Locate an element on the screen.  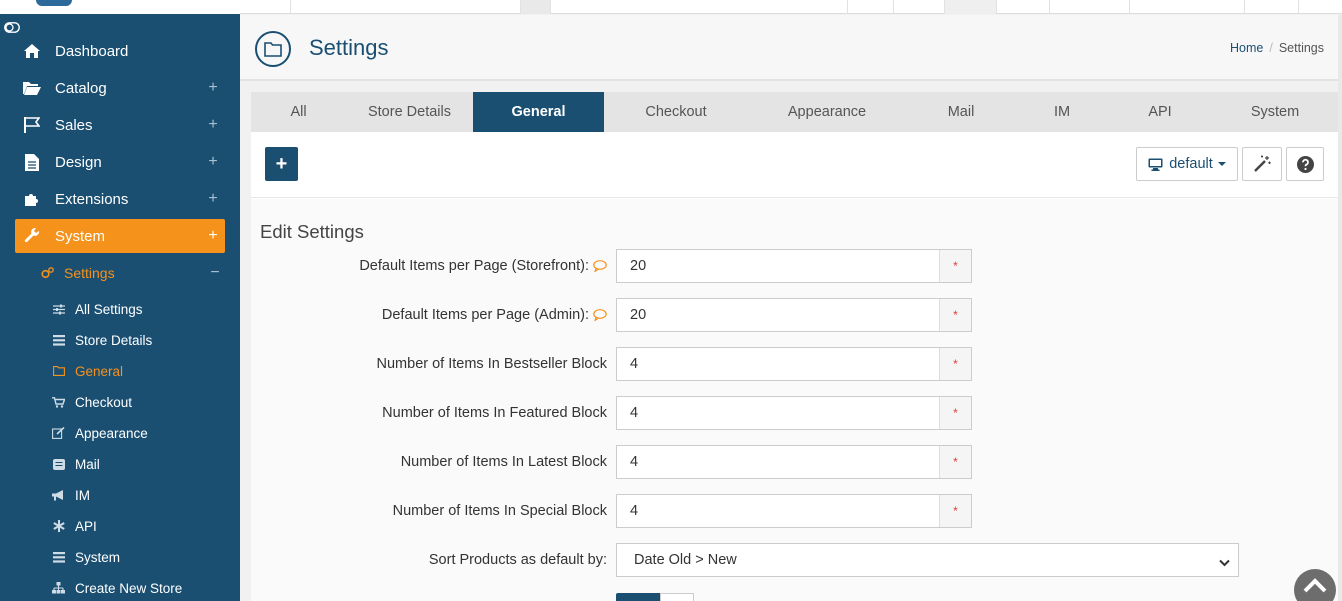
field-label-text: Default Items per Page (Storefront): is located at coordinates (474, 266).